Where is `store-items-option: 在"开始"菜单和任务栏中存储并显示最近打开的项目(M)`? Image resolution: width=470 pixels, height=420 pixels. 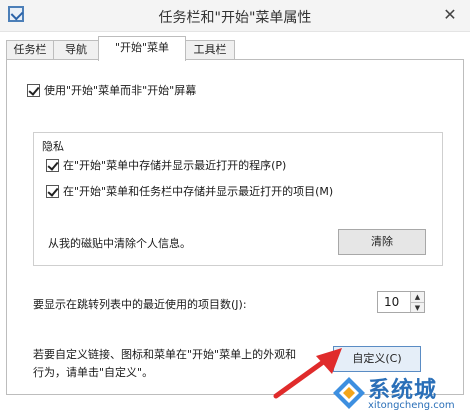 store-items-option: 在"开始"菜单和任务栏中存储并显示最近打开的项目(M) is located at coordinates (189, 191).